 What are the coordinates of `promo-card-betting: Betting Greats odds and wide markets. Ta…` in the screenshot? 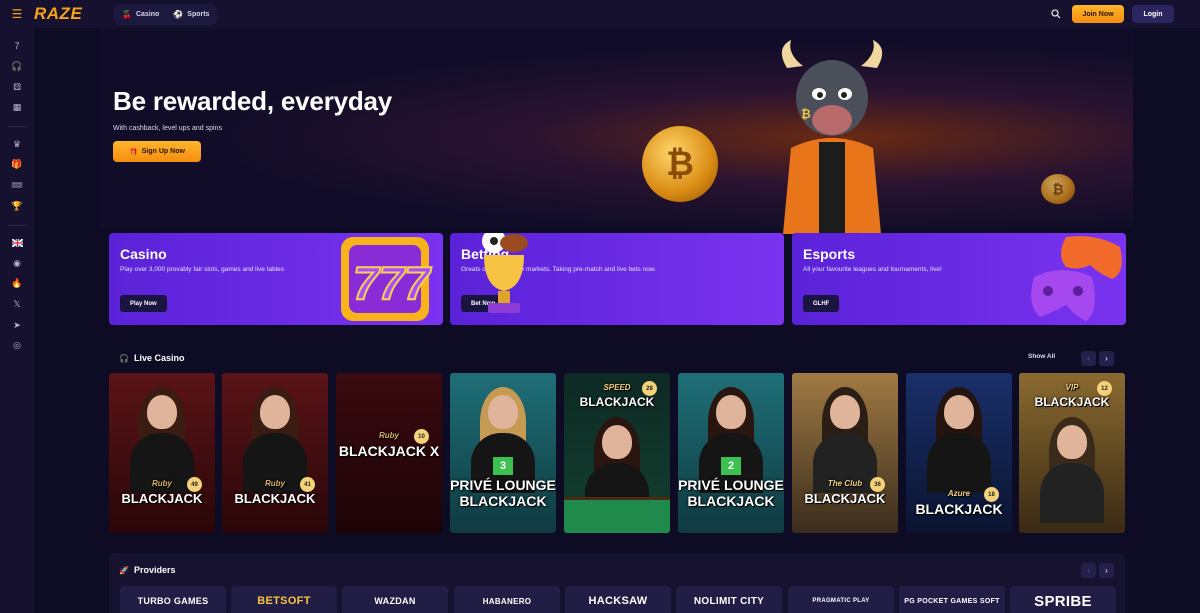 It's located at (617, 279).